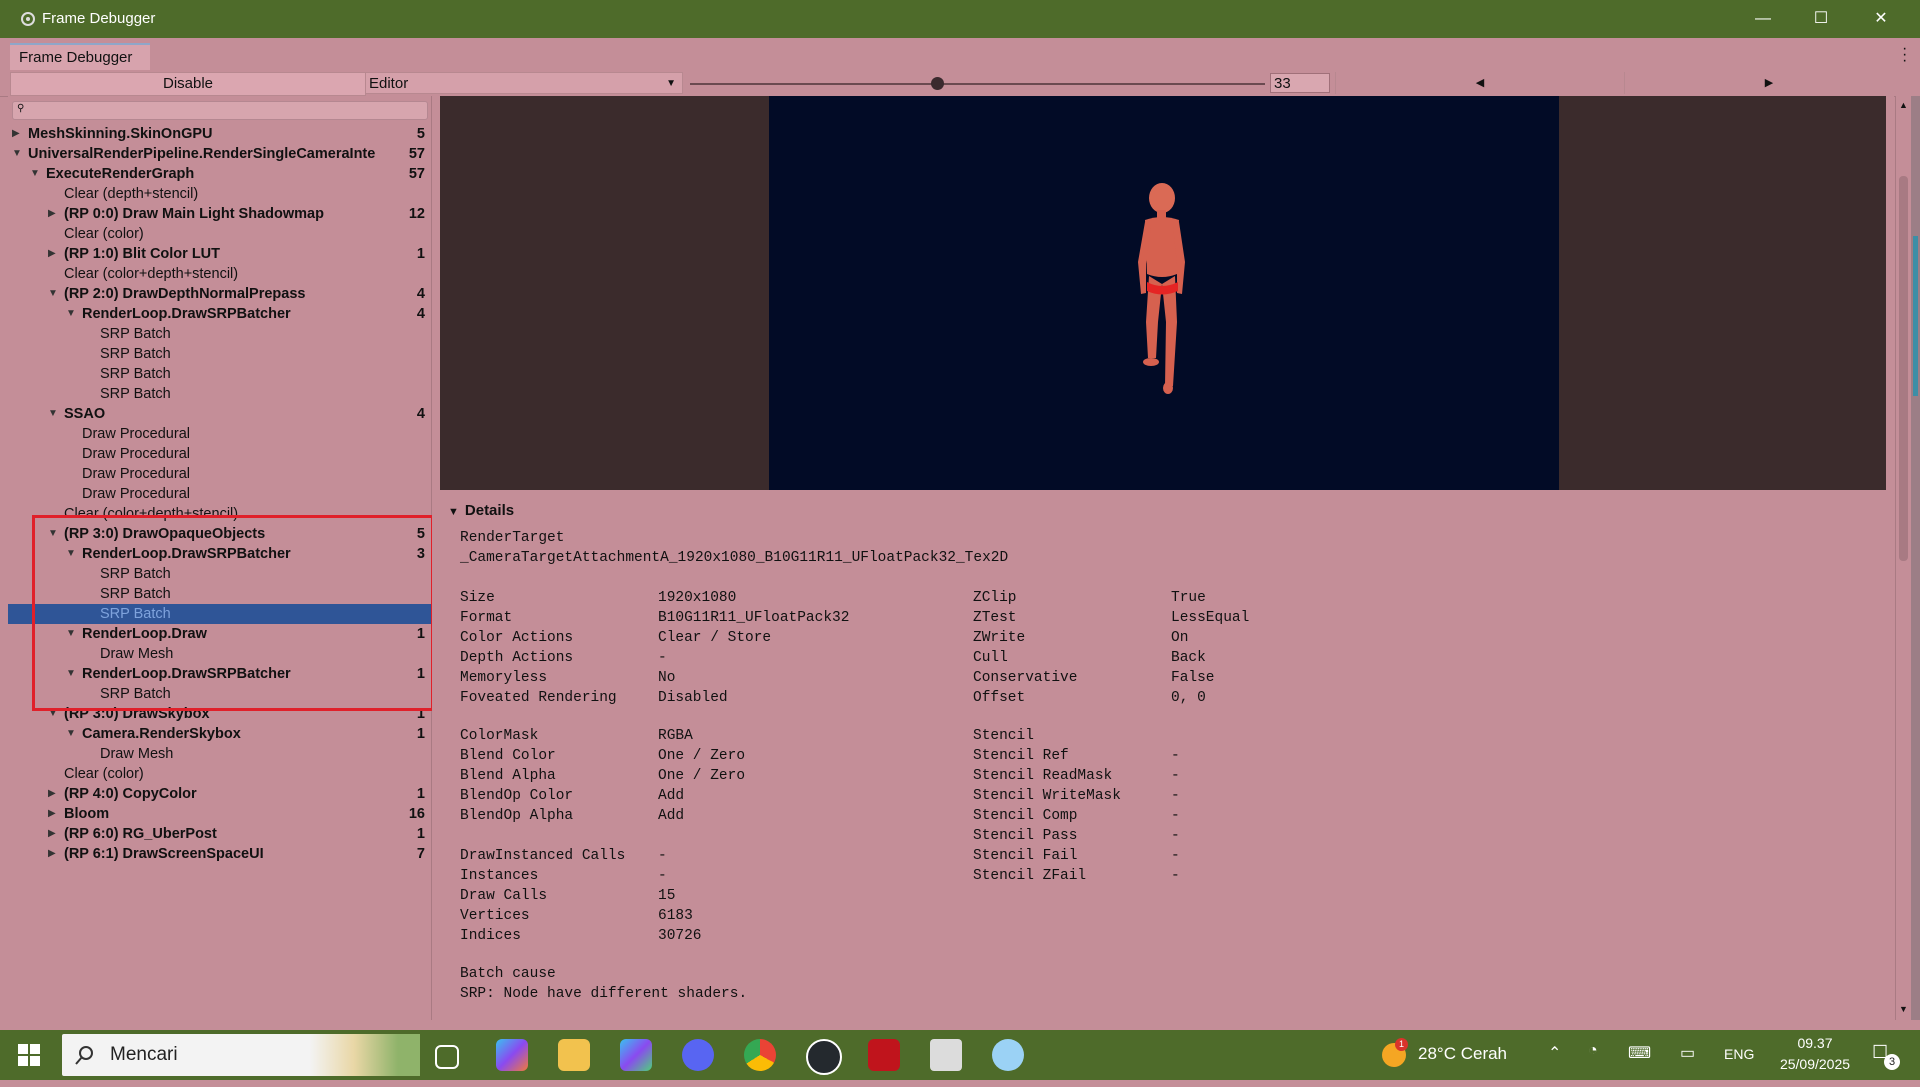 The width and height of the screenshot is (1920, 1087). Describe the element at coordinates (219, 794) in the screenshot. I see `tree-row: ▶ (RP 4:0) CopyColor 1` at that location.